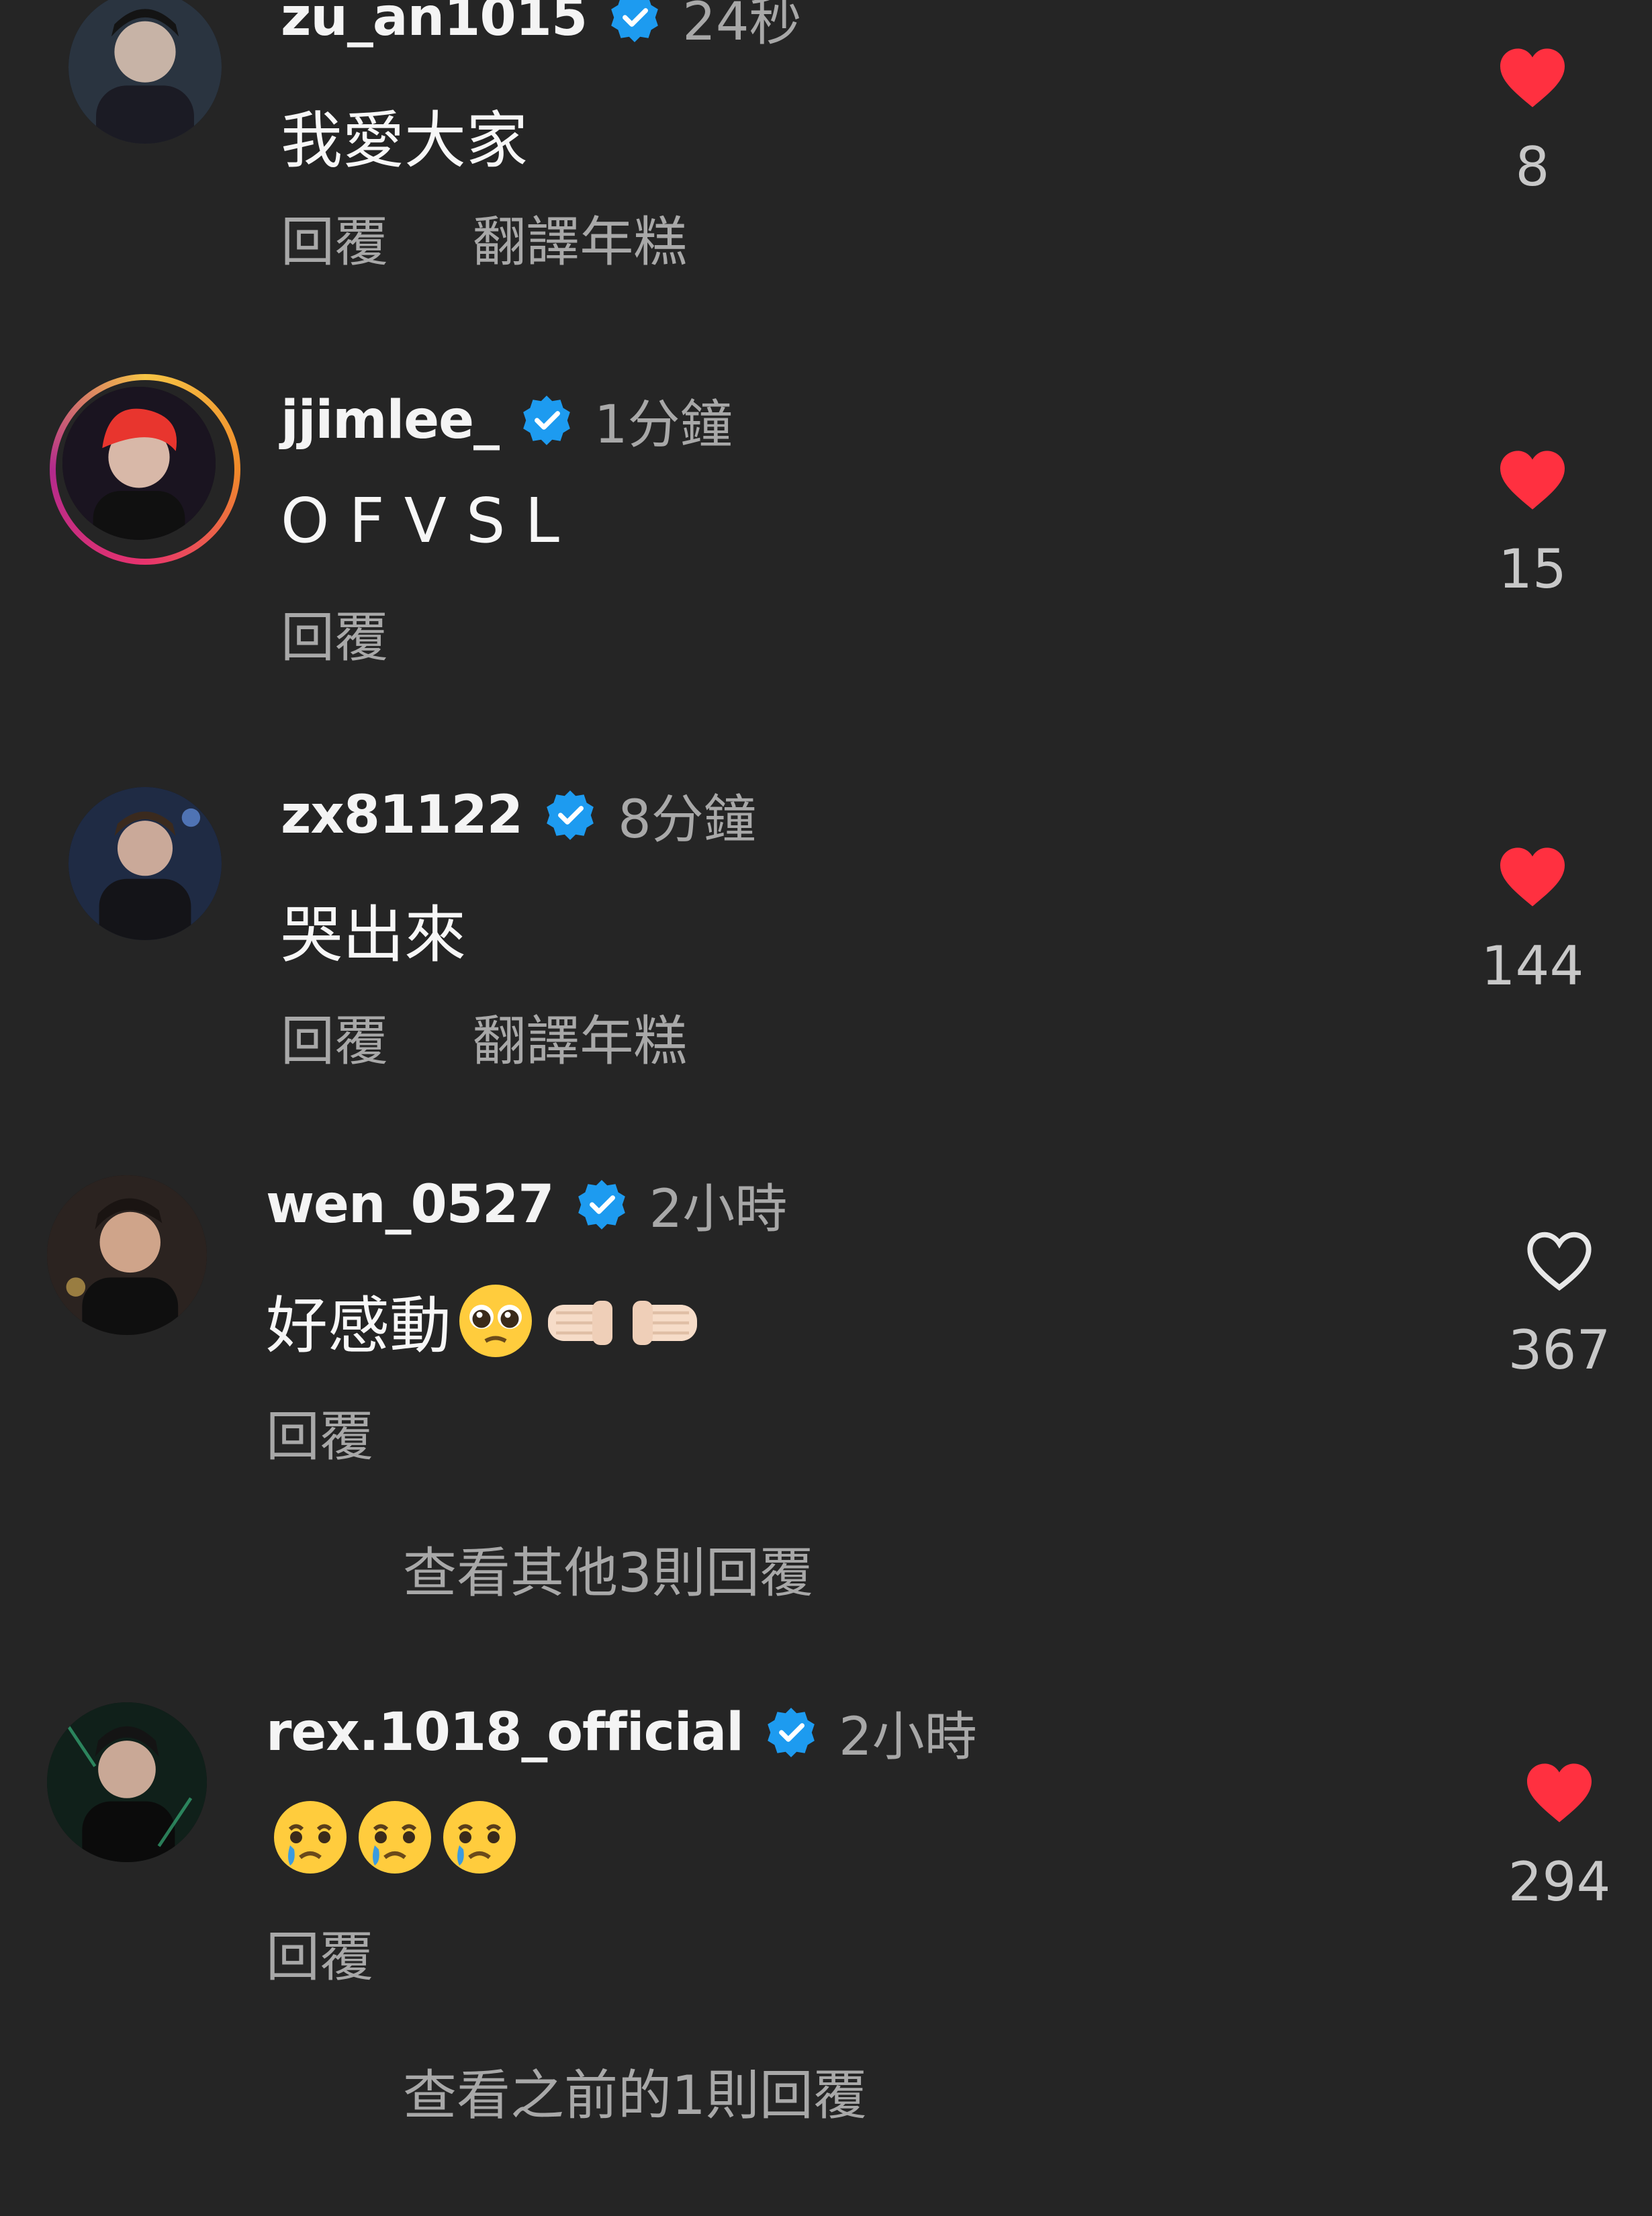  What do you see at coordinates (405, 141) in the screenshot?
I see `comment-text: 我愛大家` at bounding box center [405, 141].